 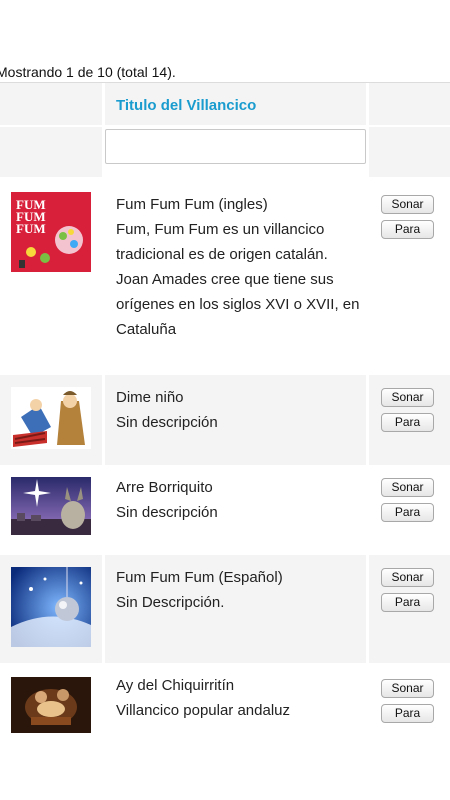 I want to click on nativity-image, so click(x=51, y=418).